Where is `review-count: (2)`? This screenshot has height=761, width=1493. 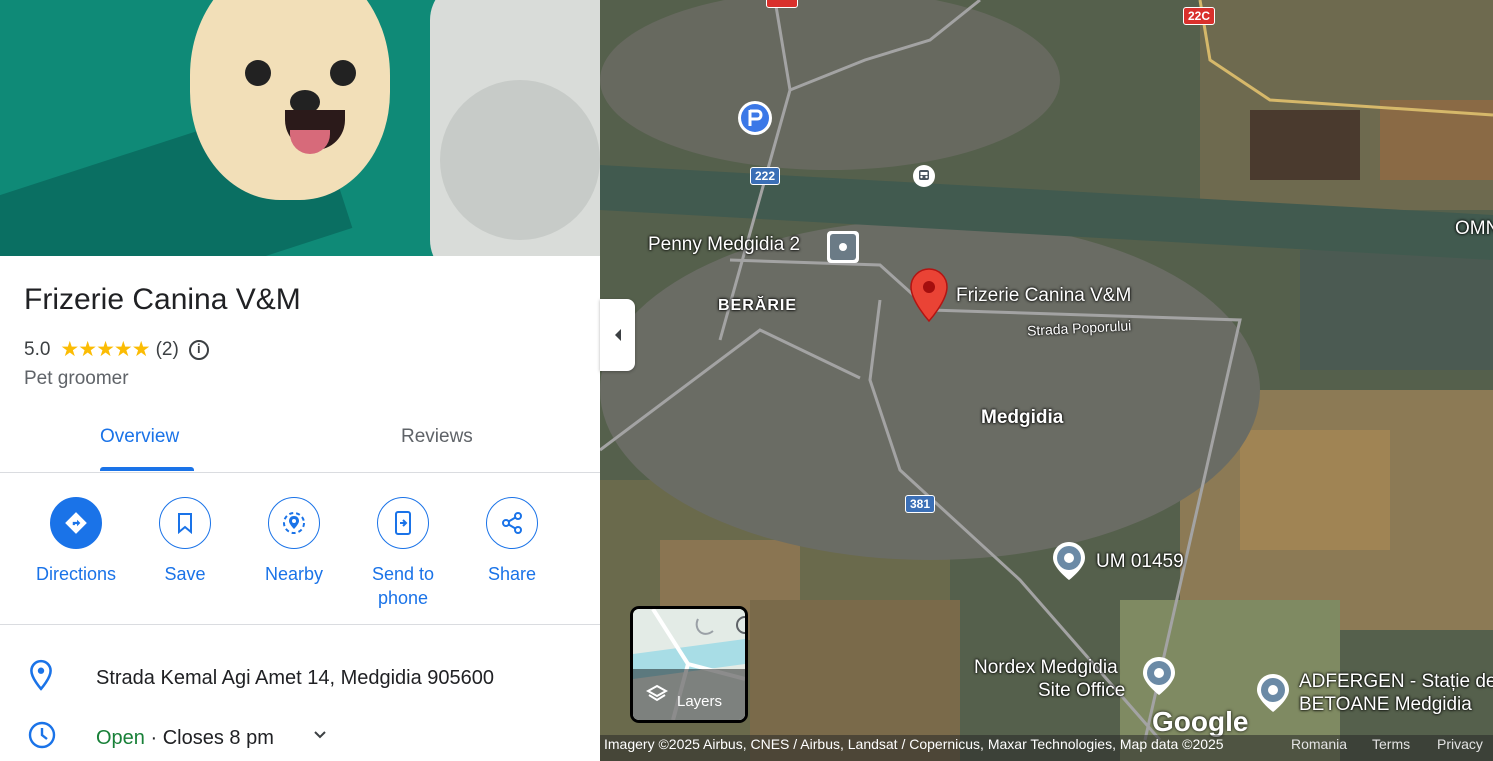 review-count: (2) is located at coordinates (167, 350).